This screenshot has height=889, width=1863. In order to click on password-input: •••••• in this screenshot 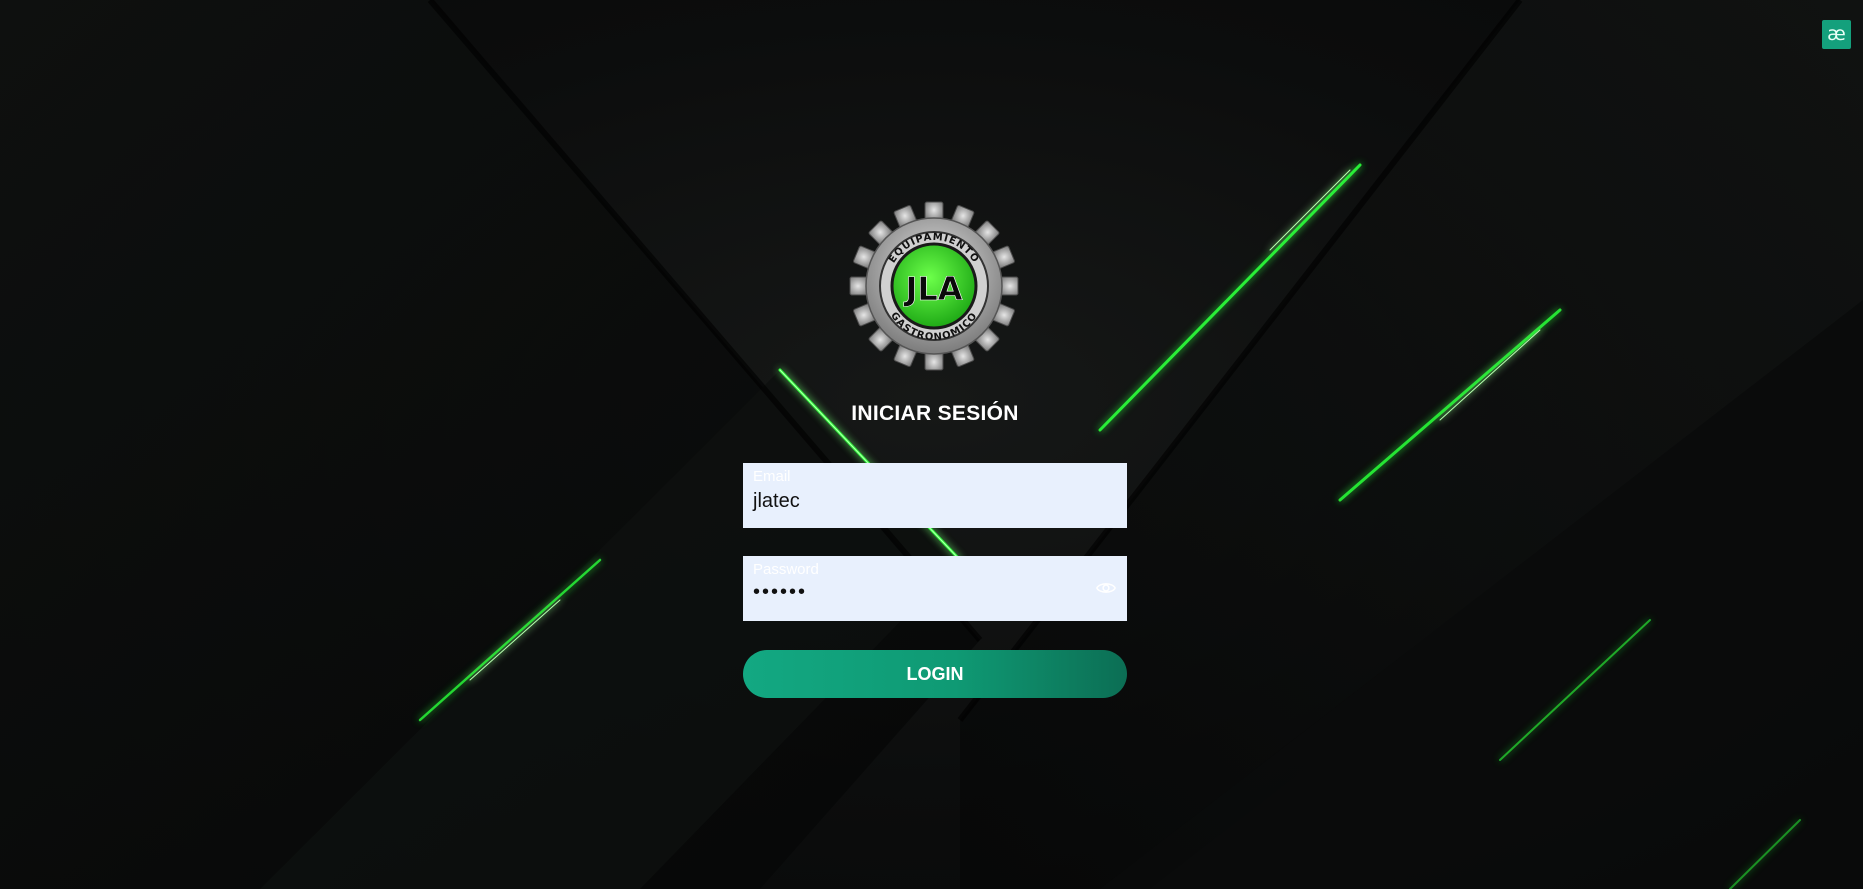, I will do `click(780, 592)`.